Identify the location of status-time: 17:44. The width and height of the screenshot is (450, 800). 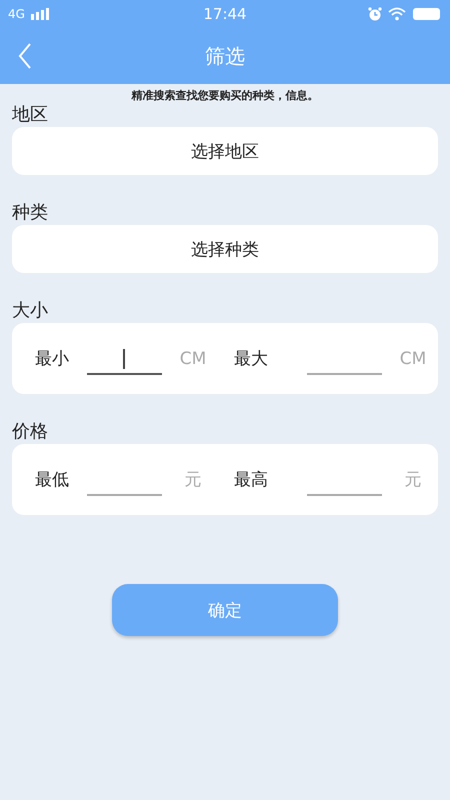
(225, 14).